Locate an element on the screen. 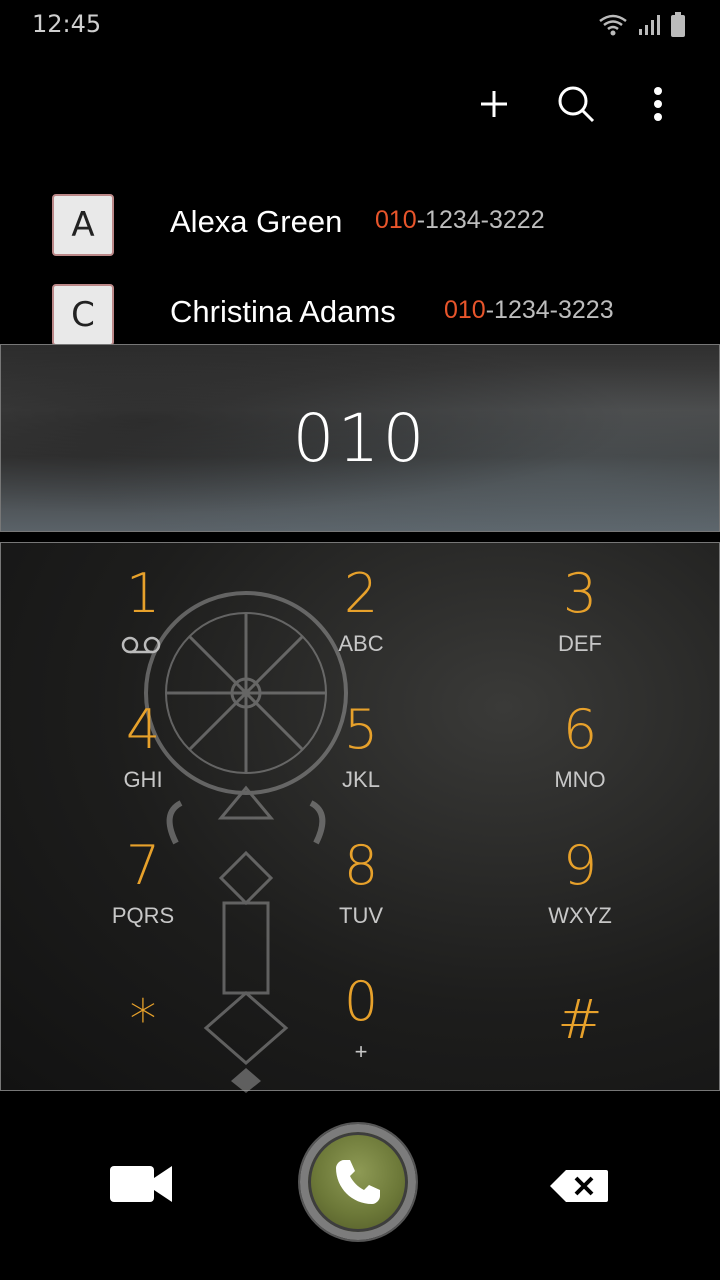 The image size is (720, 1280). contact-number: 010-1234-3222 is located at coordinates (460, 220).